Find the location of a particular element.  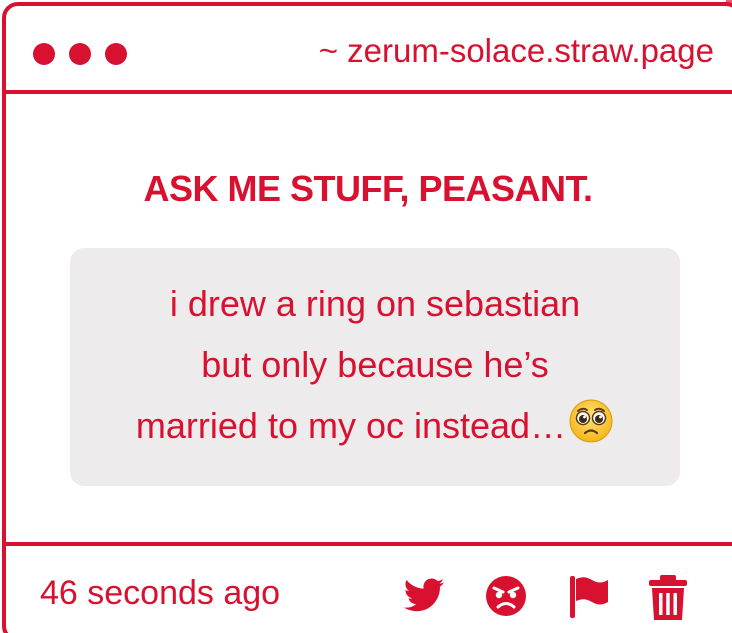

question-line-1: i drew a ring on sebastian is located at coordinates (375, 303).